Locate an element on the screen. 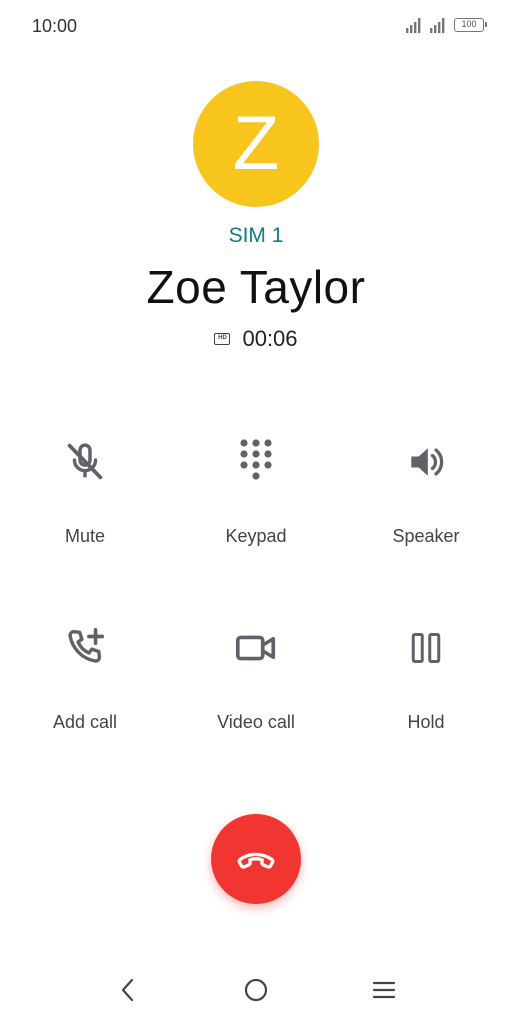  add-call-label: Add call is located at coordinates (85, 722).